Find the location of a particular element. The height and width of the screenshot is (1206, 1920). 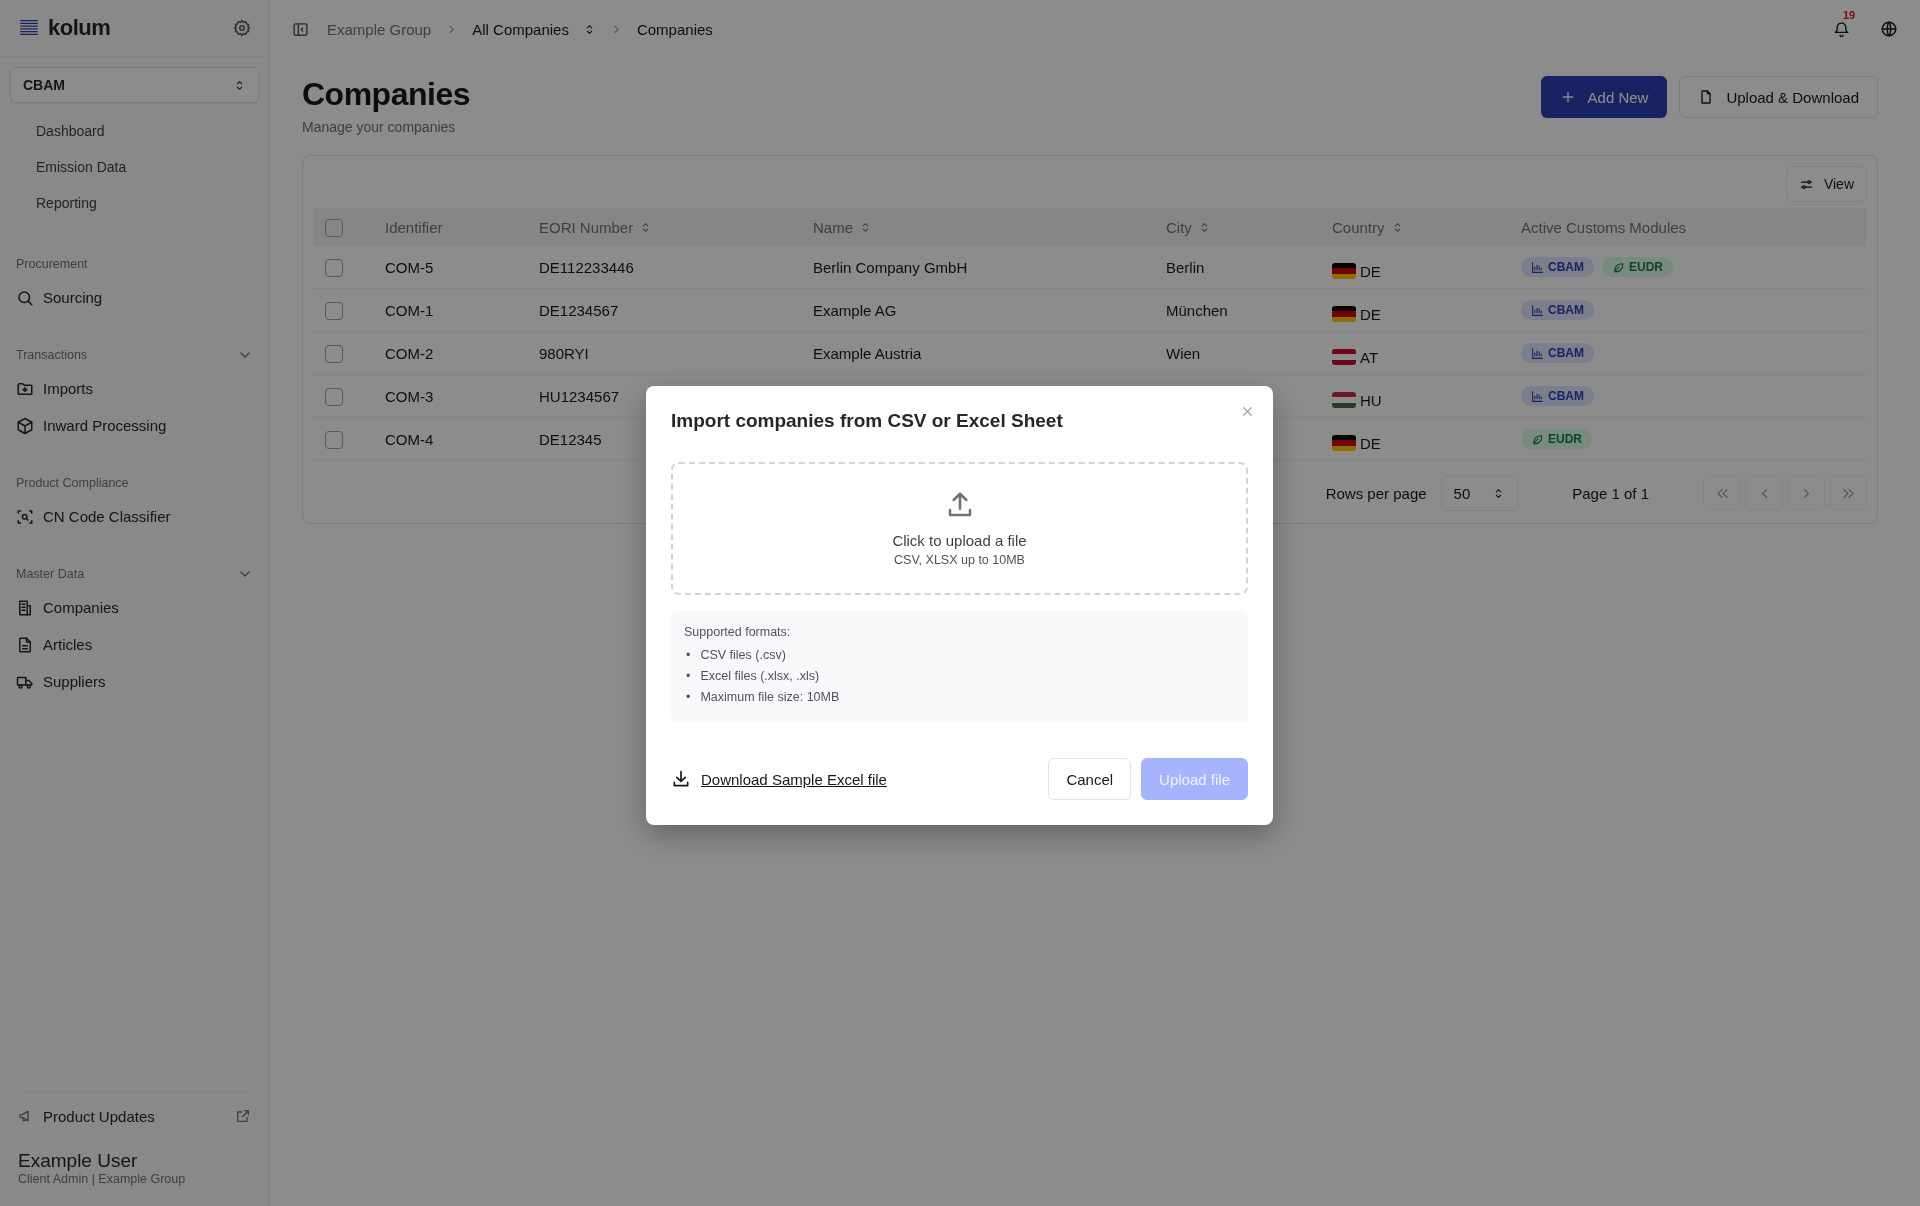

sidebar-item: Sourcing is located at coordinates (134, 297).